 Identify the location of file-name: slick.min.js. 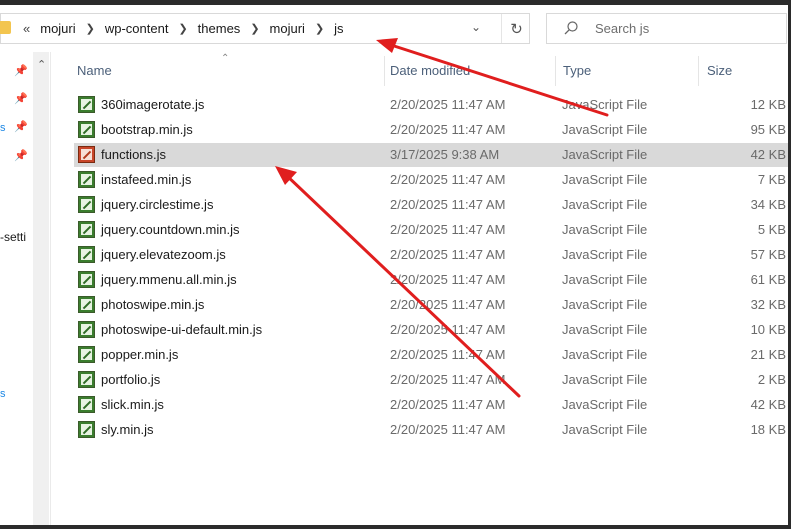
(132, 404).